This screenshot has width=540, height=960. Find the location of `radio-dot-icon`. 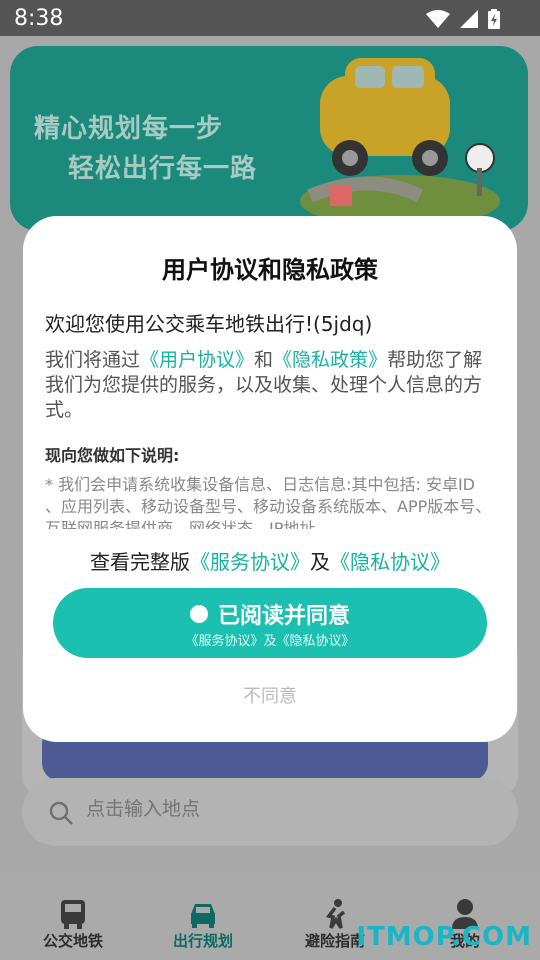

radio-dot-icon is located at coordinates (198, 614).